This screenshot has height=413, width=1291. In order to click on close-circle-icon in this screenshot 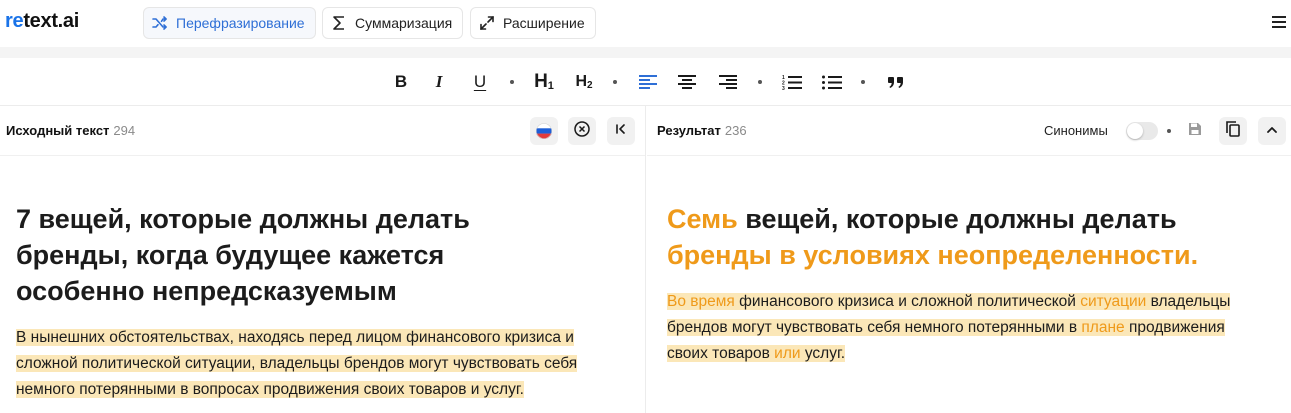, I will do `click(582, 131)`.